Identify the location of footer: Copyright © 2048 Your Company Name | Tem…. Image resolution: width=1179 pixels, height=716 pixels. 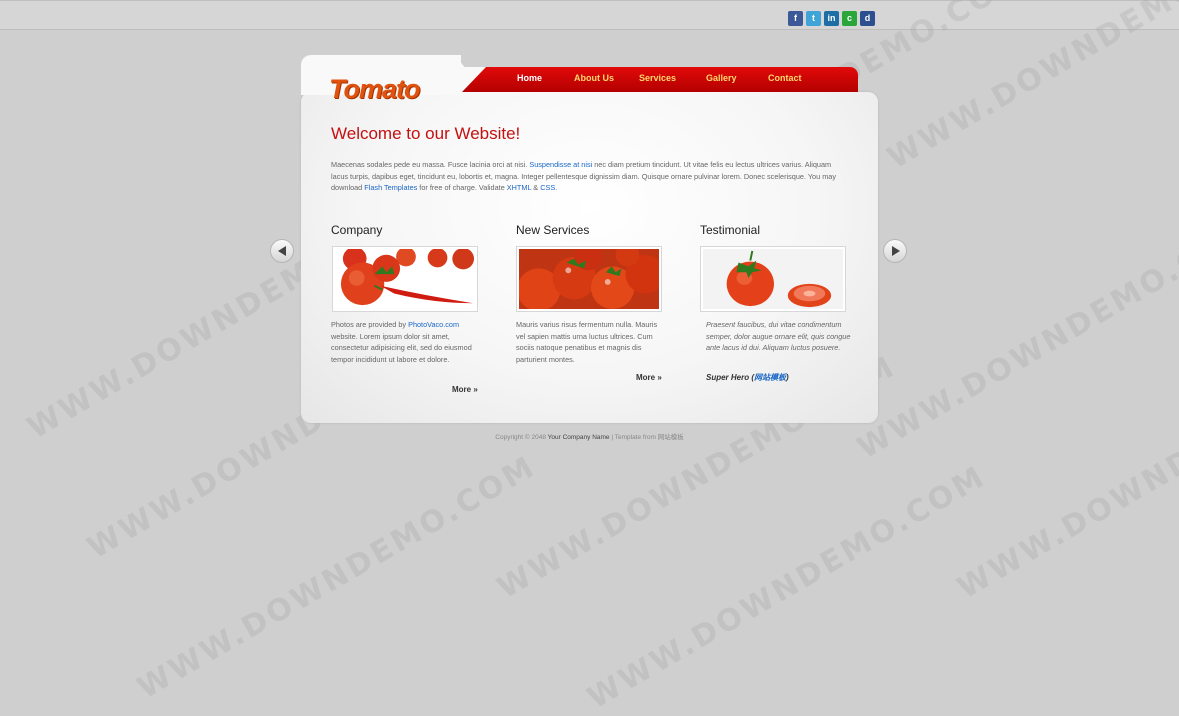
(589, 437).